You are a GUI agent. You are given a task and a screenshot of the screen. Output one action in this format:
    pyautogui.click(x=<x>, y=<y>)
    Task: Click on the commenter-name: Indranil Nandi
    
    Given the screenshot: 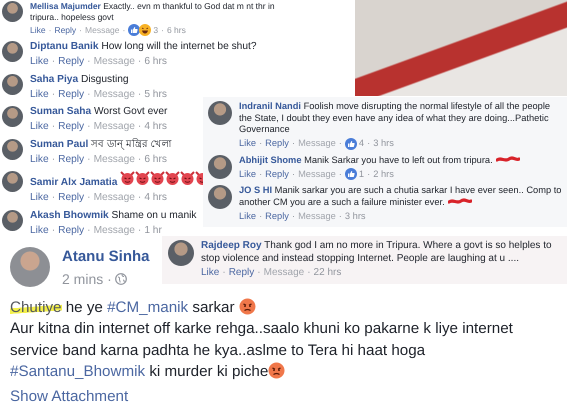 What is the action you would take?
    pyautogui.click(x=270, y=106)
    